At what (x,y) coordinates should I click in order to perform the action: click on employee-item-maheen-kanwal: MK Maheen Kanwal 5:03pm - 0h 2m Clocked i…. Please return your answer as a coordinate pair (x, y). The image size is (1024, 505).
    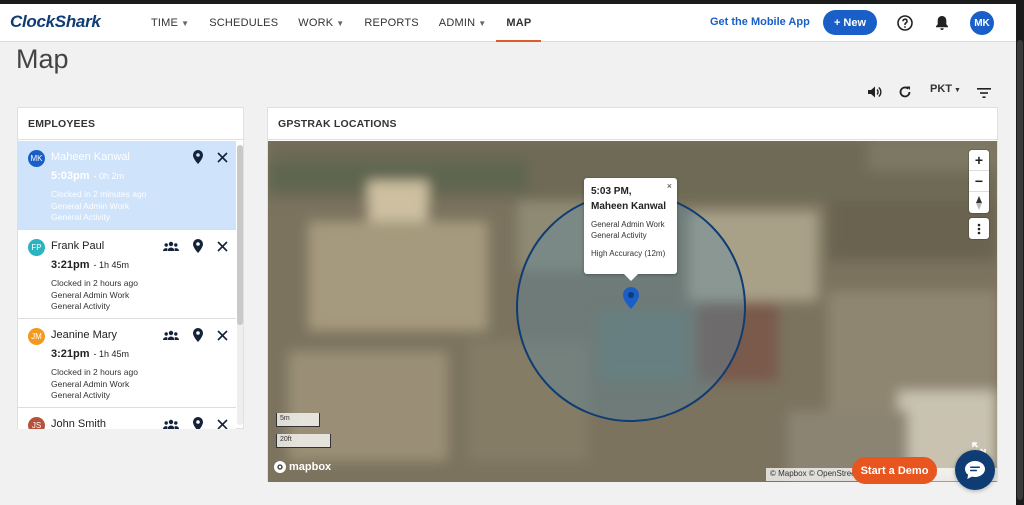
    Looking at the image, I should click on (127, 185).